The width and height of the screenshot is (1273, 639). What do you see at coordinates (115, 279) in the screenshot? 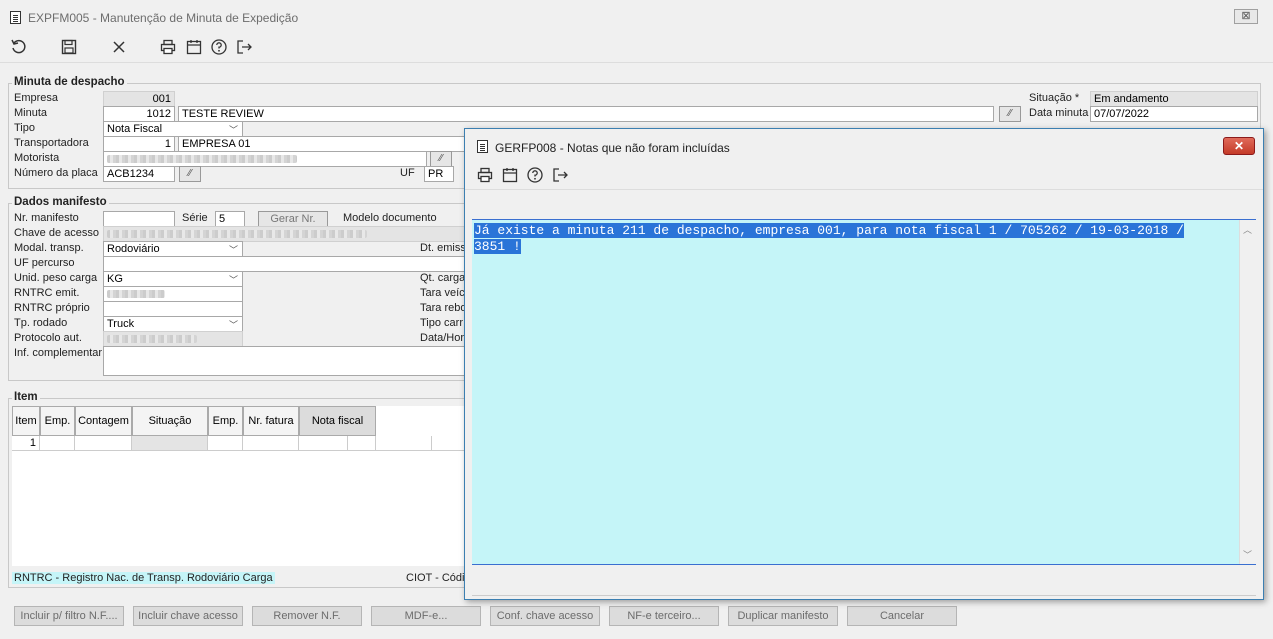
I see `unid-peso-value: KG` at bounding box center [115, 279].